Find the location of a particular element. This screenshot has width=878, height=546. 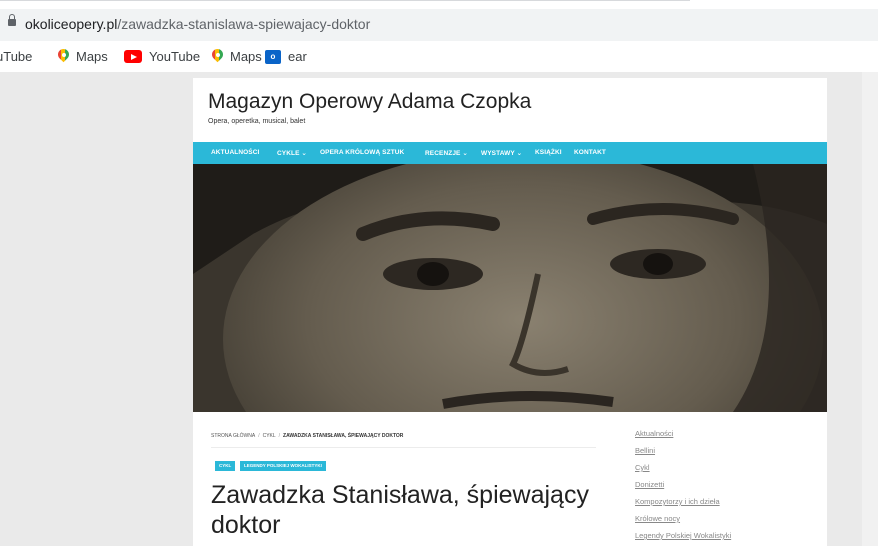

nav-item-wystawy: WYSTAWY ⌄ is located at coordinates (501, 153).